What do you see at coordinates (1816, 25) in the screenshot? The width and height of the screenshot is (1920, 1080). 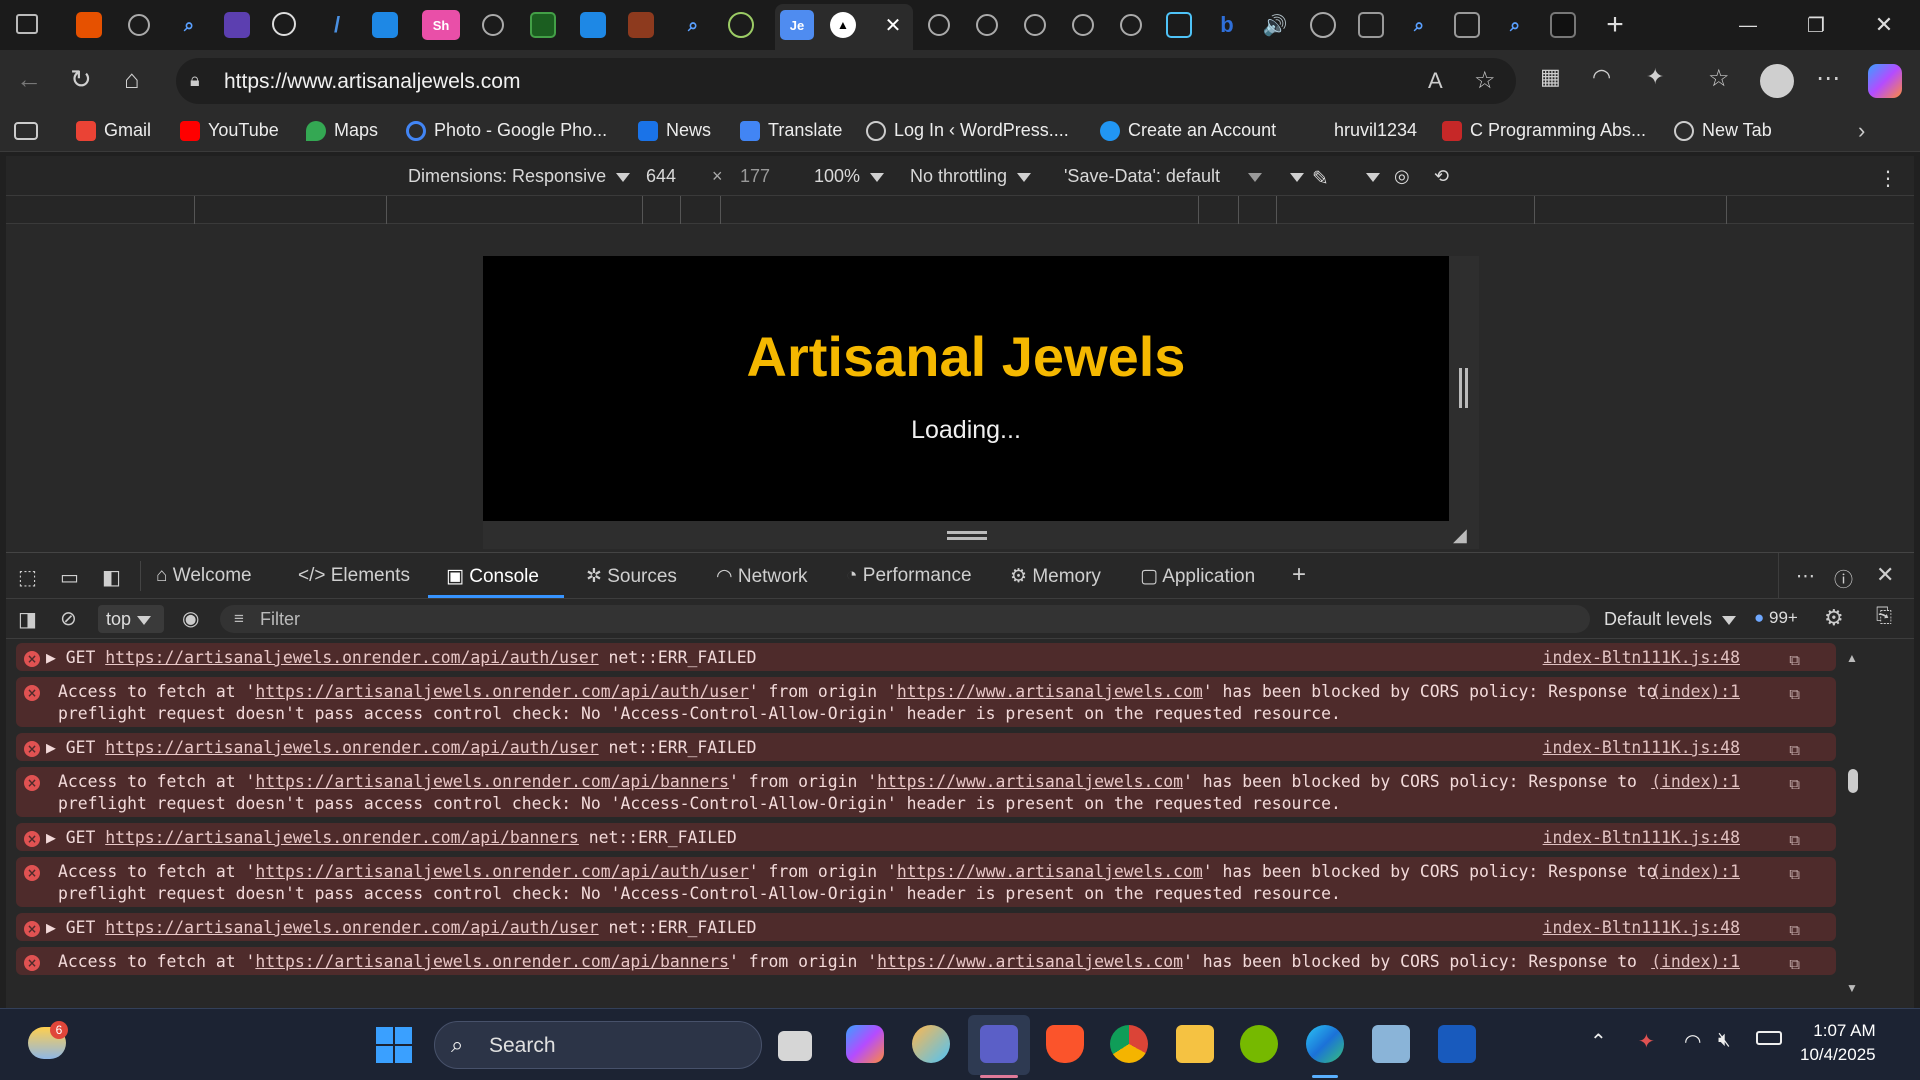 I see `restore-button: ❐` at bounding box center [1816, 25].